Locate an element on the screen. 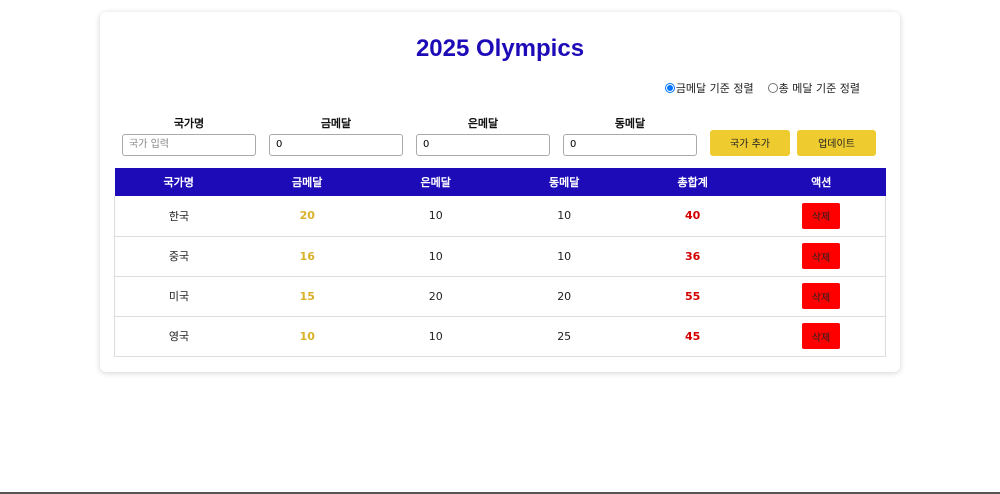  silver-field-group: 은메달 is located at coordinates (483, 135).